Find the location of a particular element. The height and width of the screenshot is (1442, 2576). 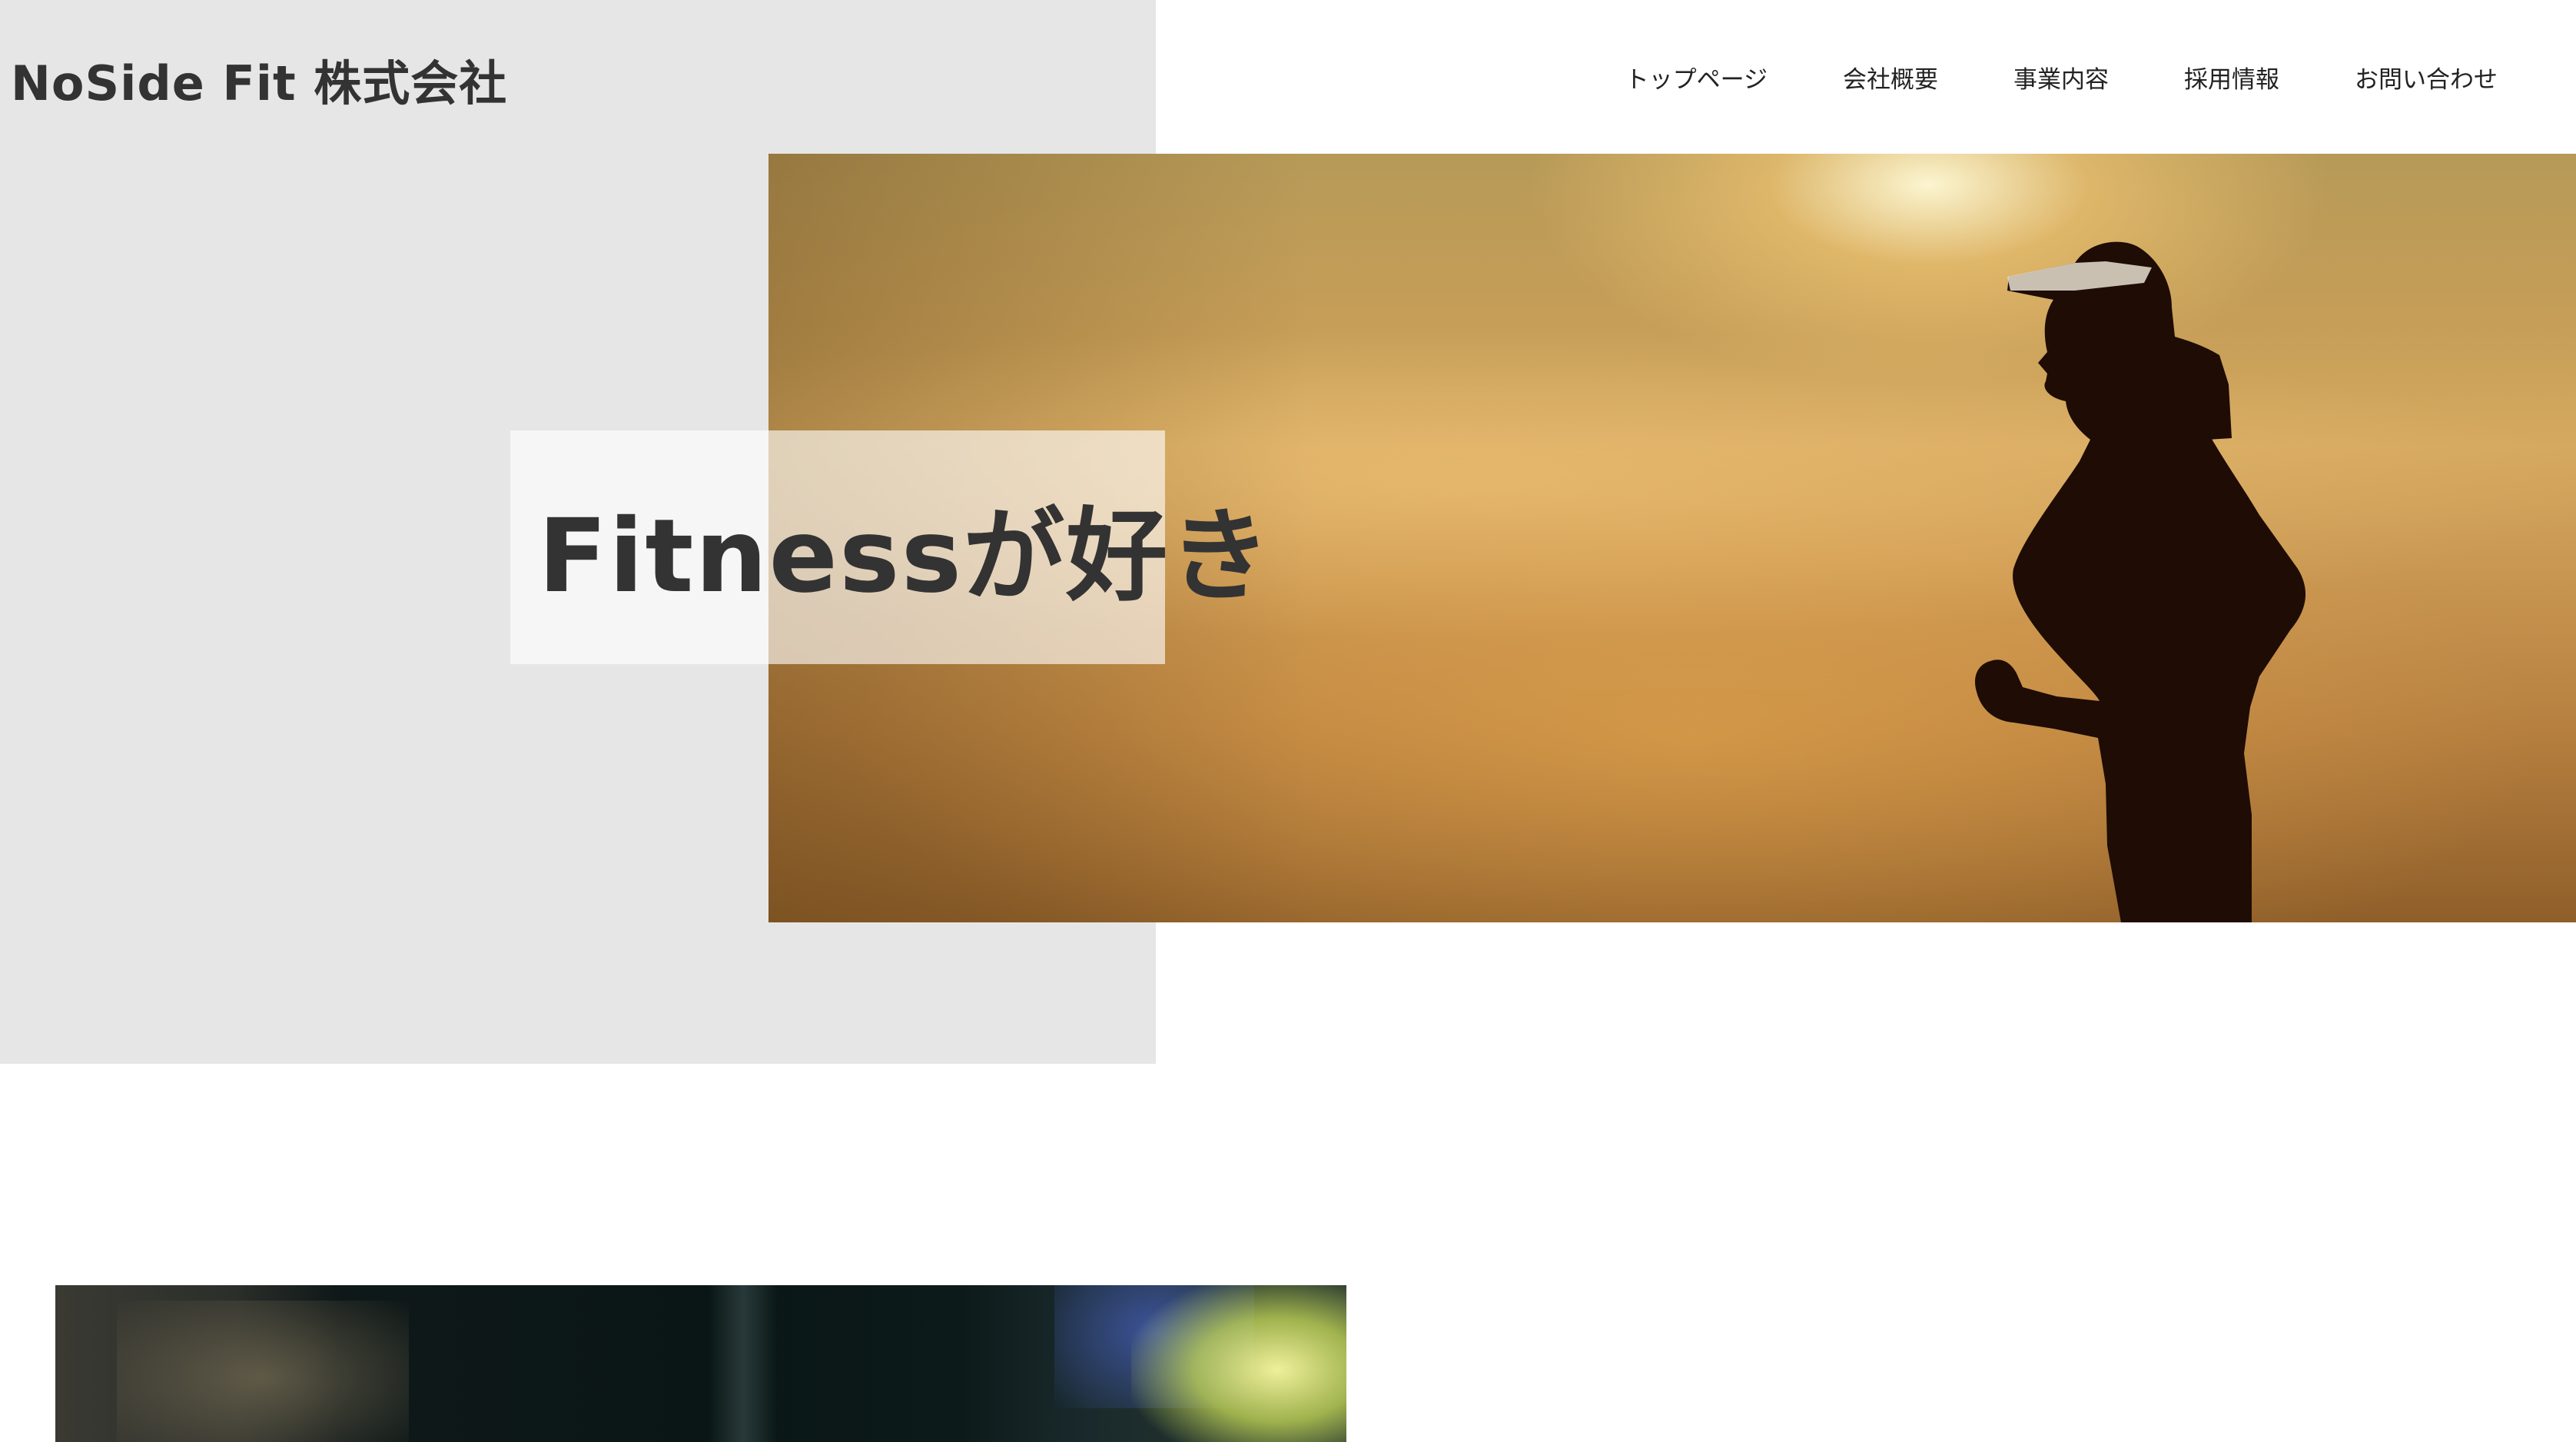

hero-caption-box: Fitnessが好き is located at coordinates (890, 547).